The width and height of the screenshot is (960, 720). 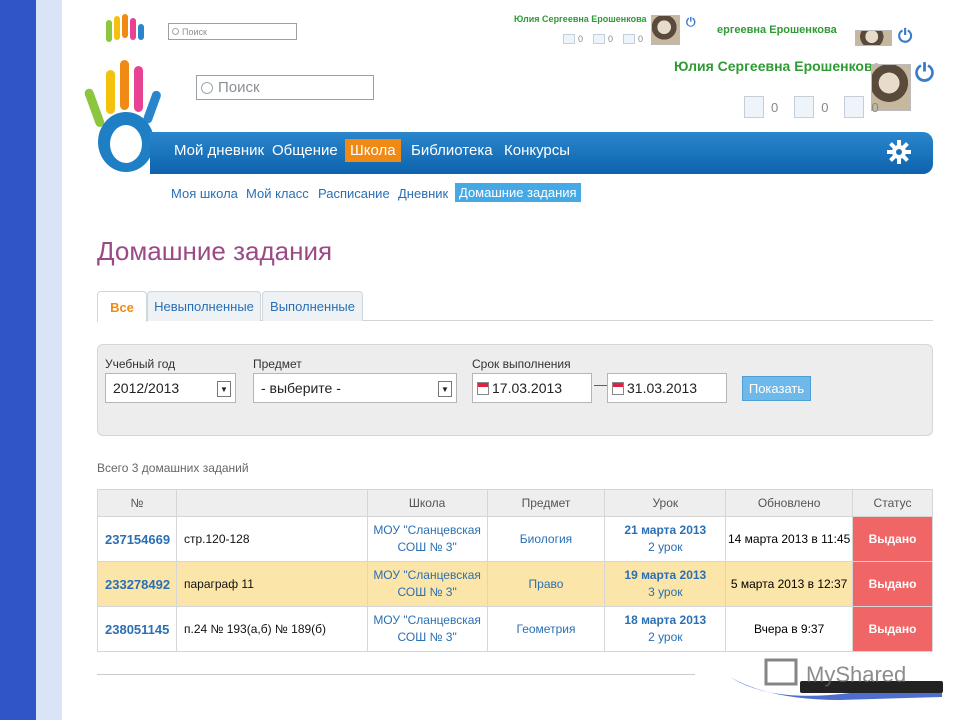 What do you see at coordinates (856, 674) in the screenshot?
I see `watermark-text: MyShared` at bounding box center [856, 674].